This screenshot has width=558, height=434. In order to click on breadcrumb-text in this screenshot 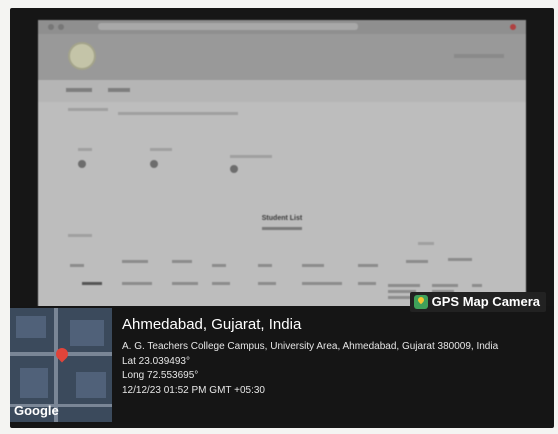, I will do `click(88, 109)`.